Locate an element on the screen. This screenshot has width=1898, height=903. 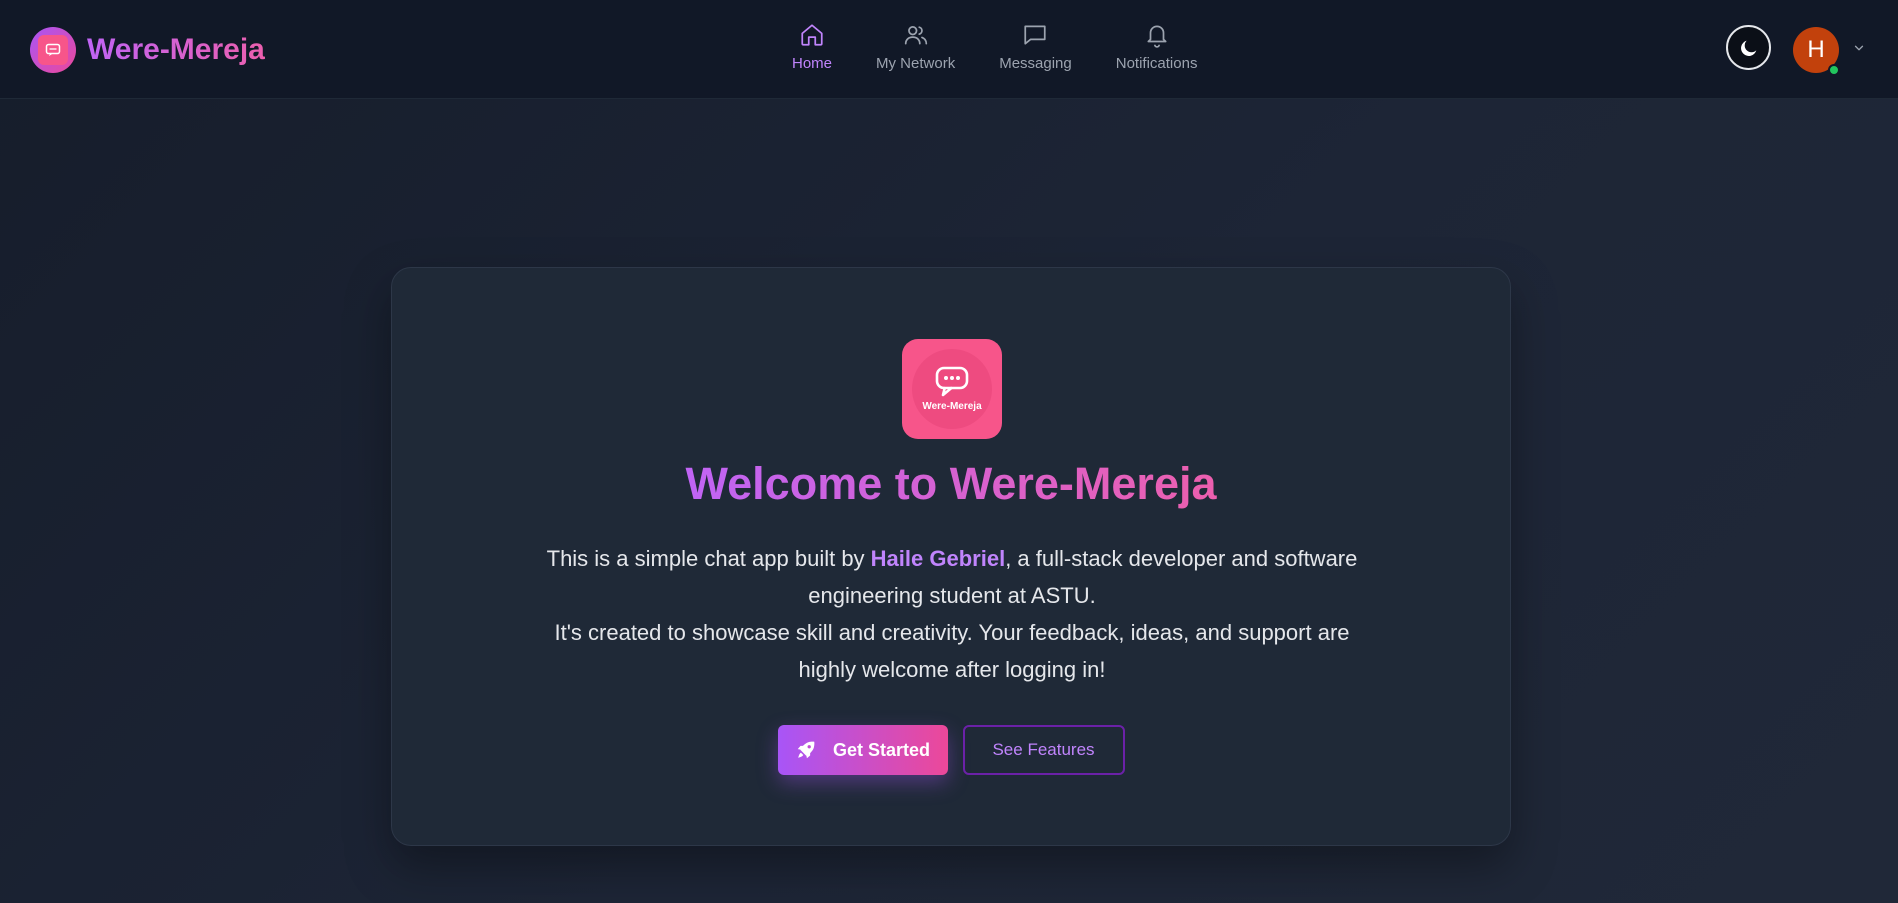
online-status-dot is located at coordinates (1834, 70).